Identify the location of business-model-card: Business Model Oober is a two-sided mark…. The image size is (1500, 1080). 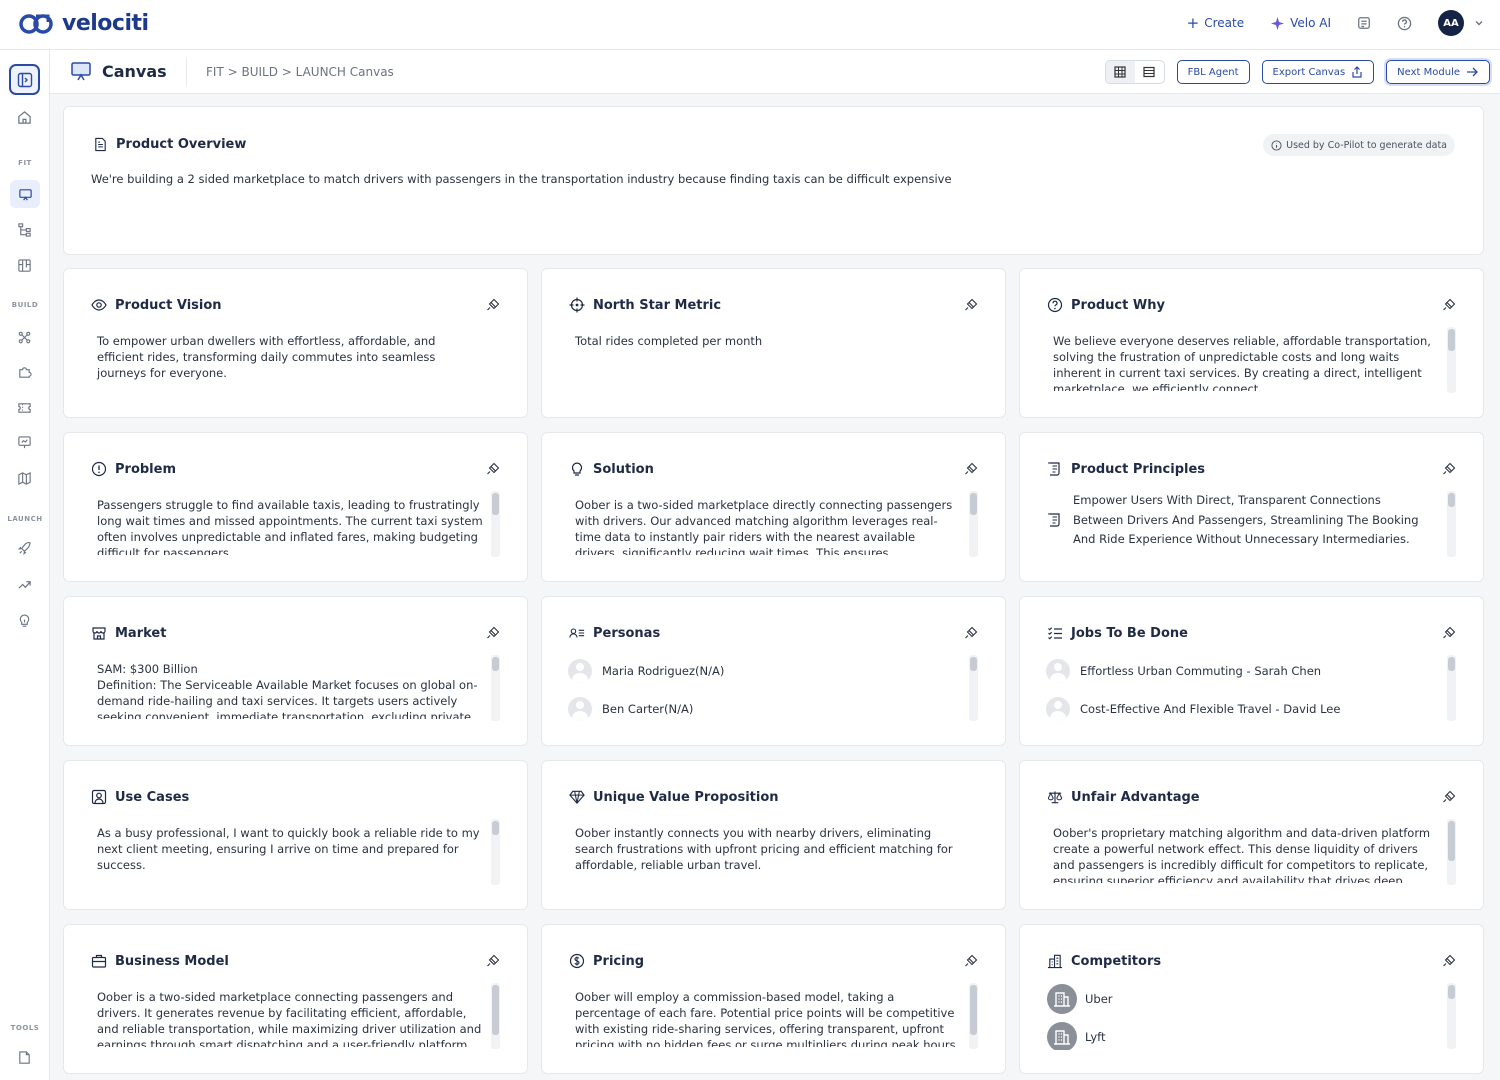
(295, 999).